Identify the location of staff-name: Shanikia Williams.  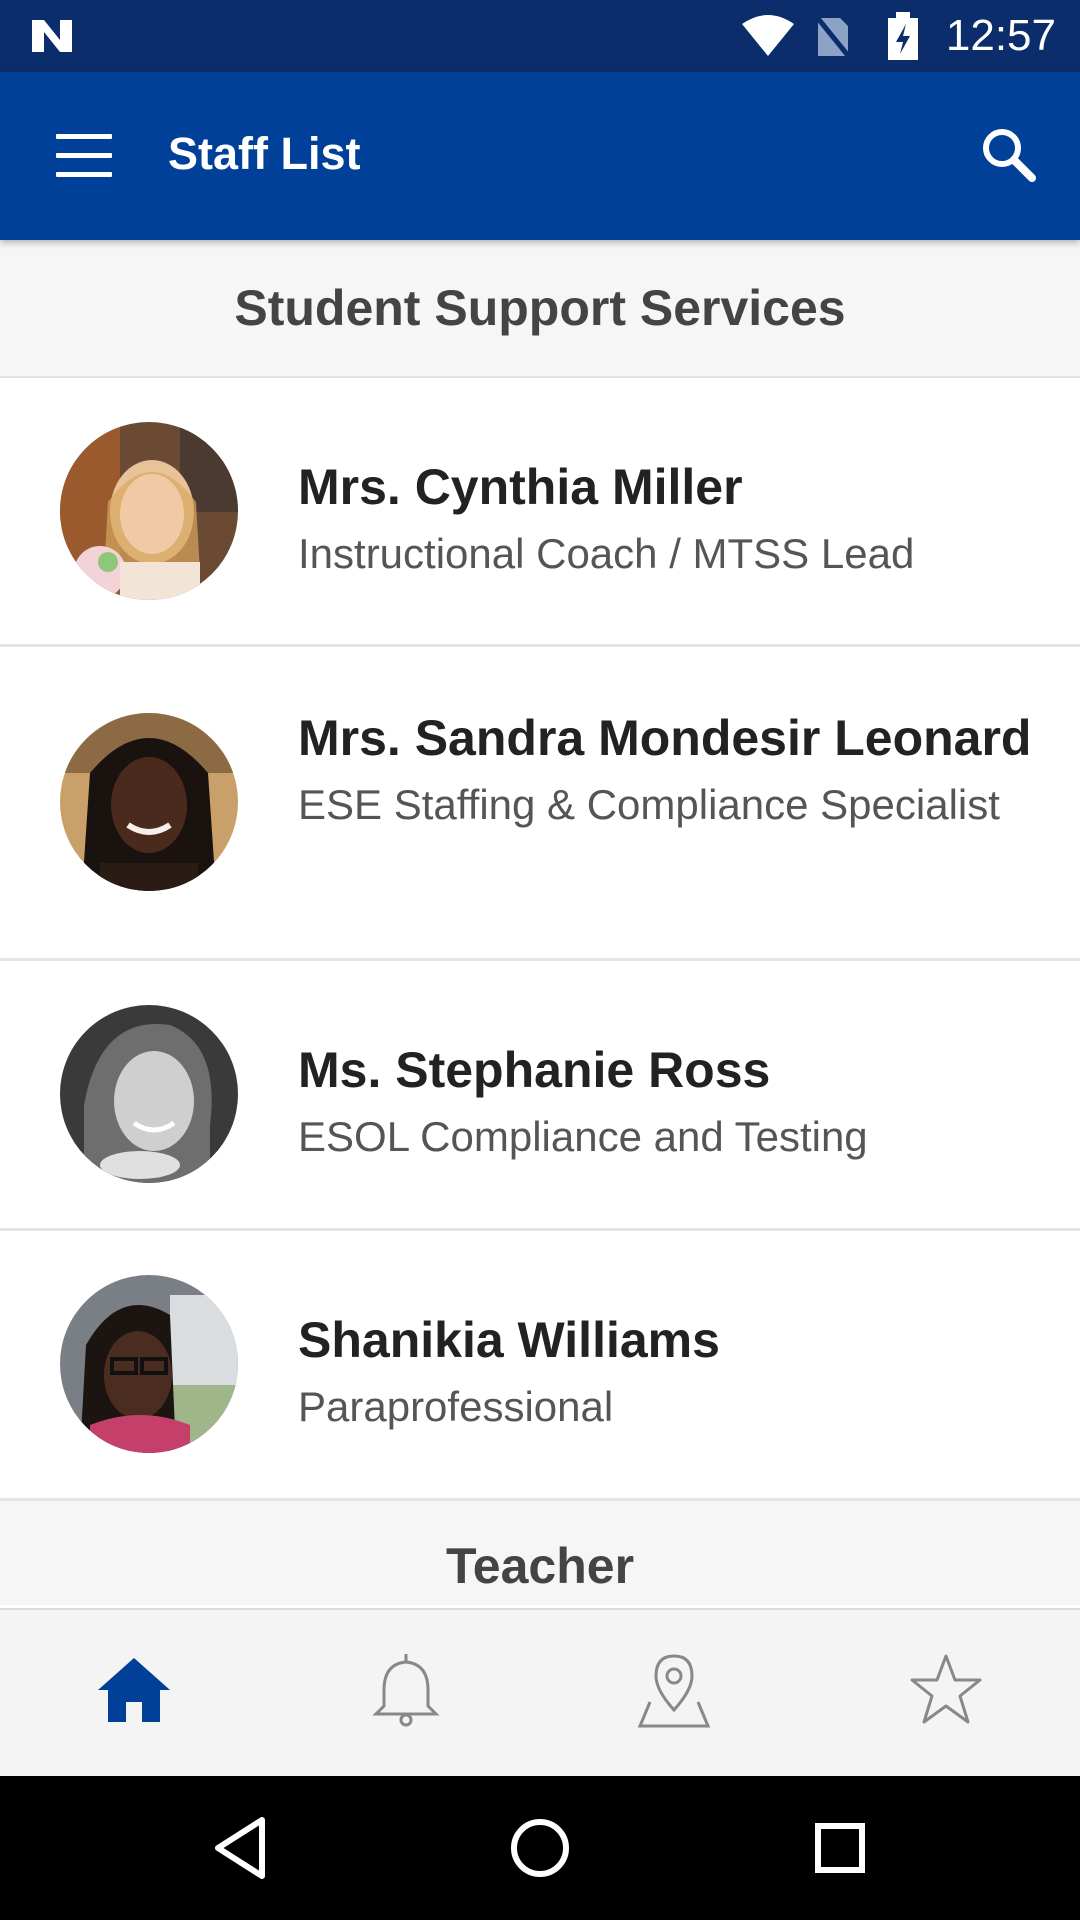
(509, 1340).